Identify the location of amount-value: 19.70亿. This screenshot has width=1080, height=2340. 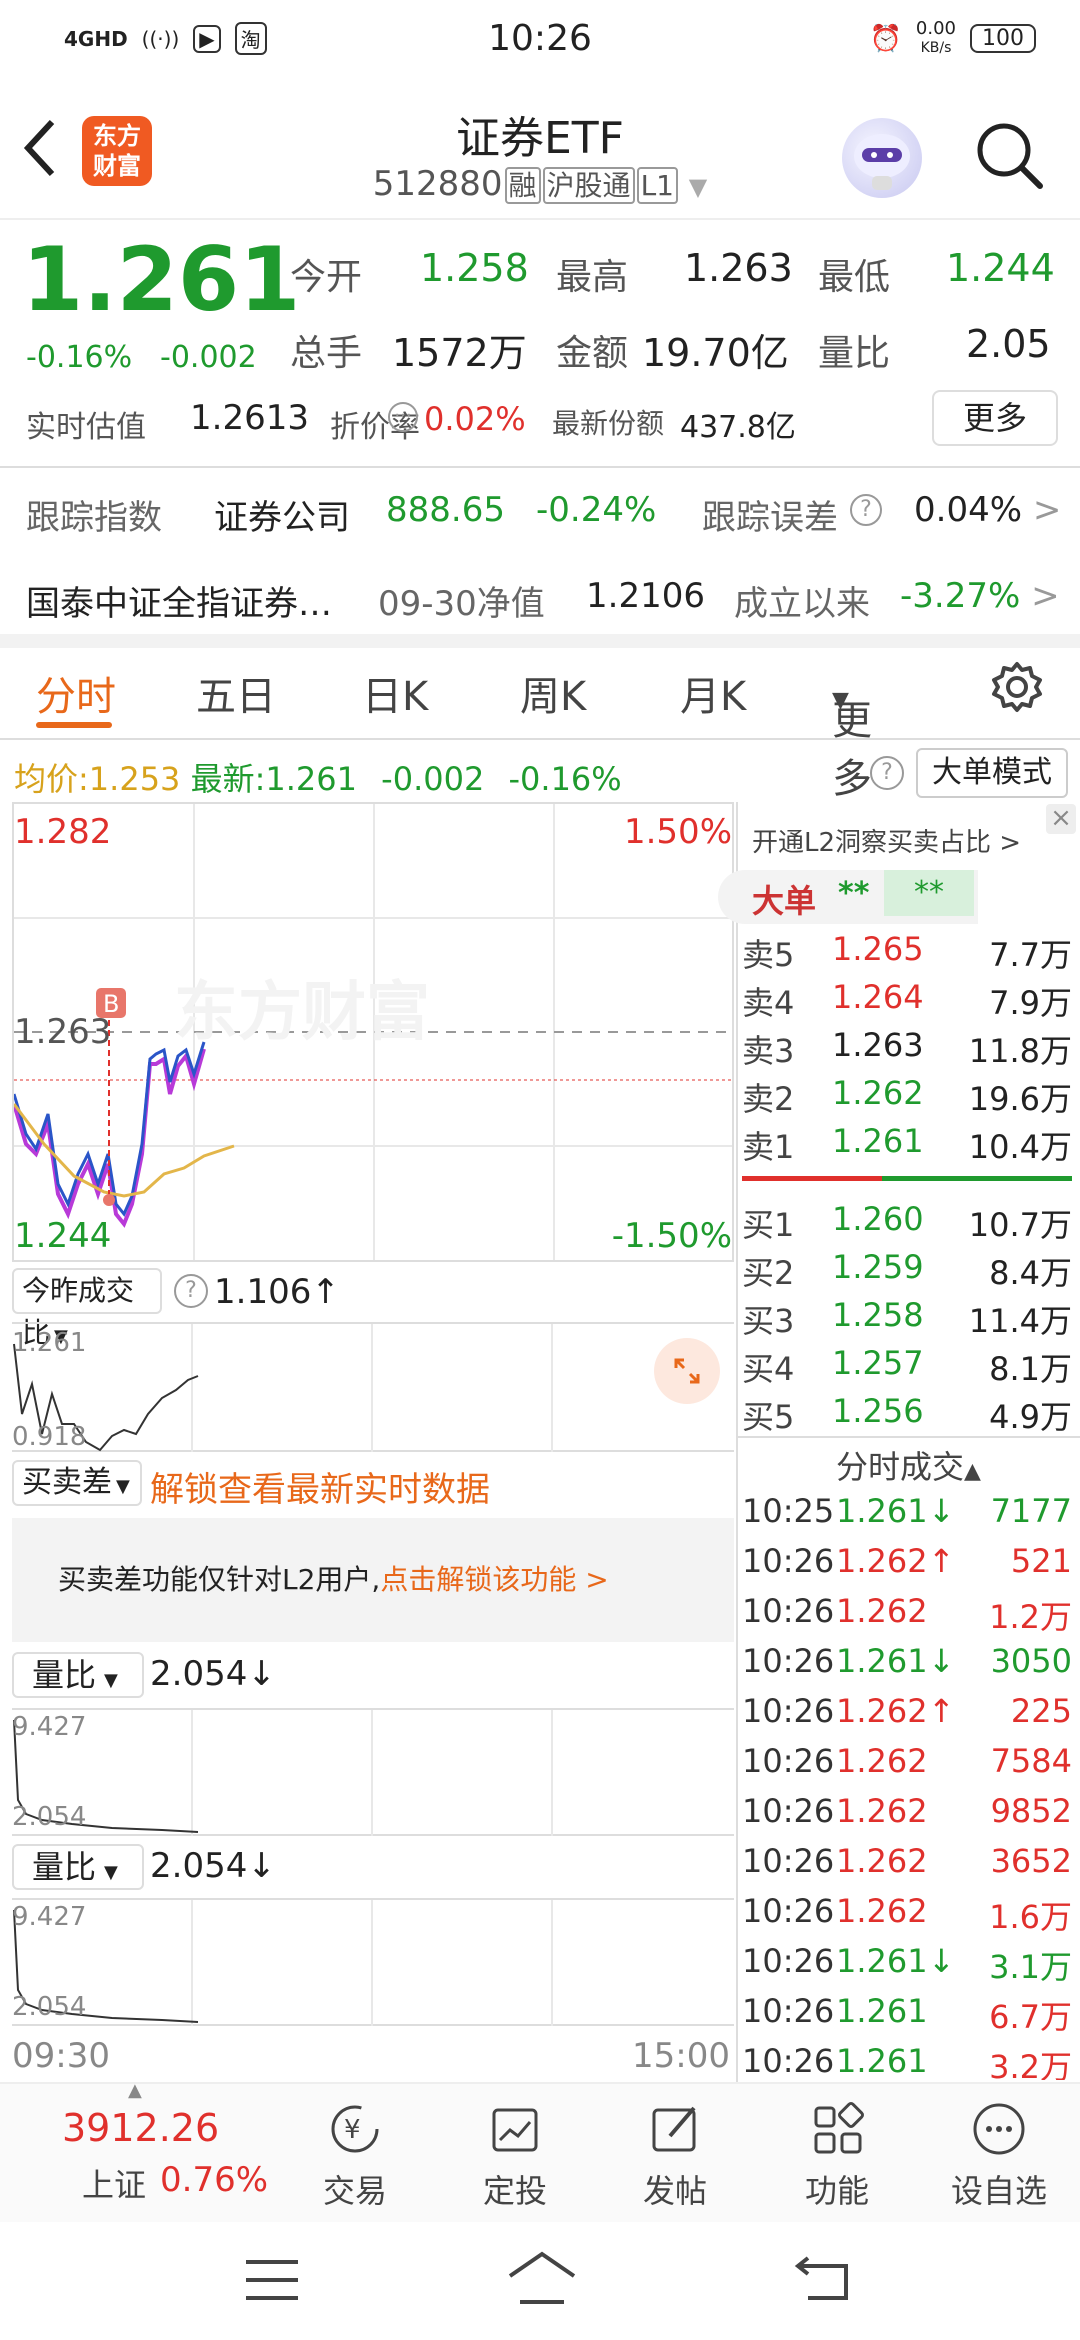
(715, 353).